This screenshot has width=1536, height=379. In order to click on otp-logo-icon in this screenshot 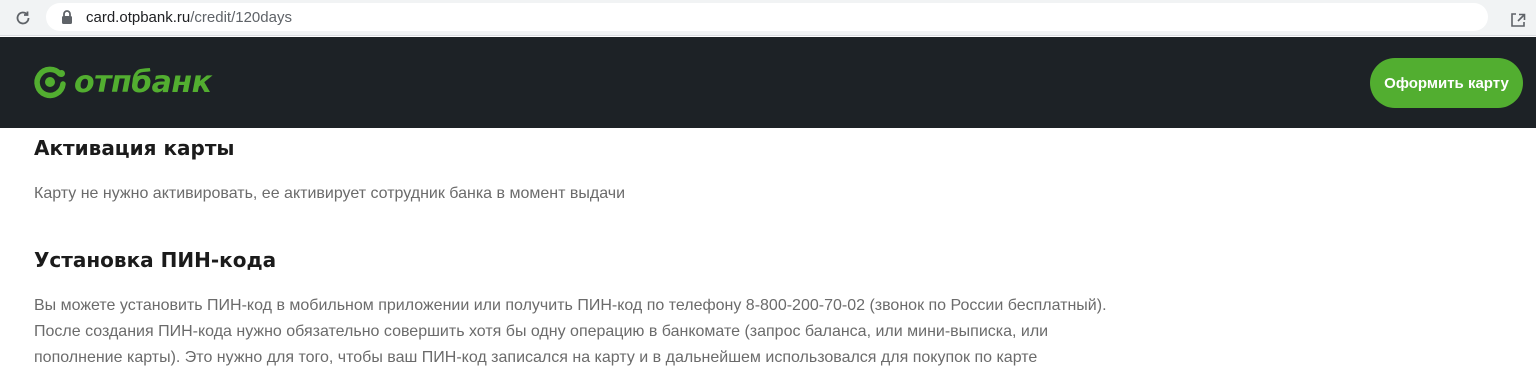, I will do `click(50, 82)`.